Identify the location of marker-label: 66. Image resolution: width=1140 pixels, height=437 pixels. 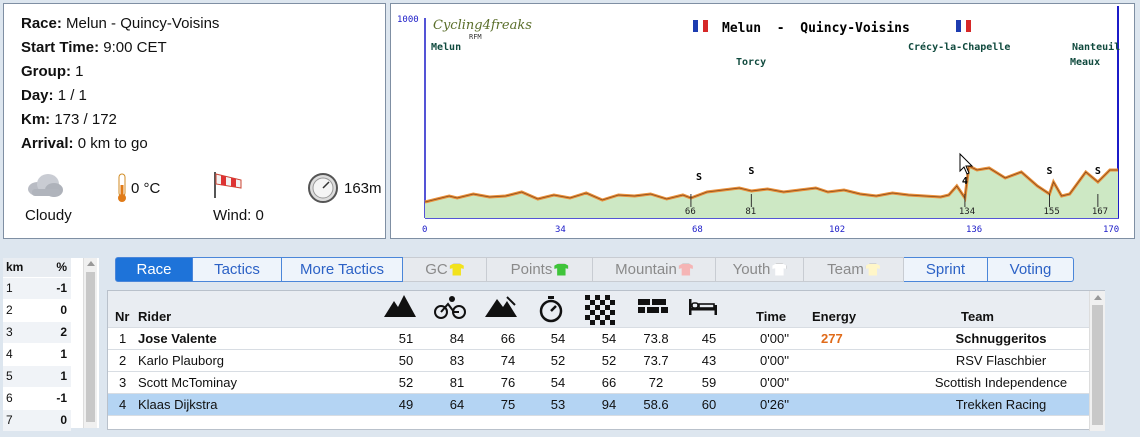
(690, 212).